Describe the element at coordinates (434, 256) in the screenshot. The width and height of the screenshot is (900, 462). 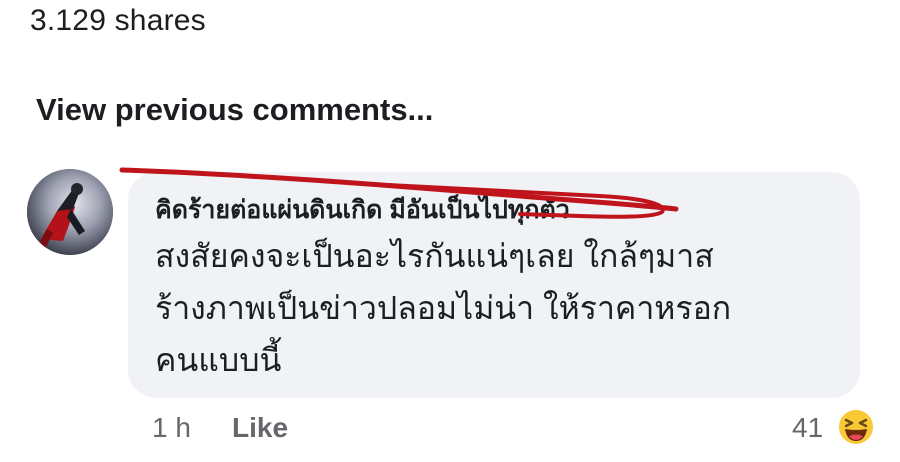
I see `comment-text-line: สงสัยคงจะเป็นอะไรกันแน่ๆเลย ใกล้ๆมาส` at that location.